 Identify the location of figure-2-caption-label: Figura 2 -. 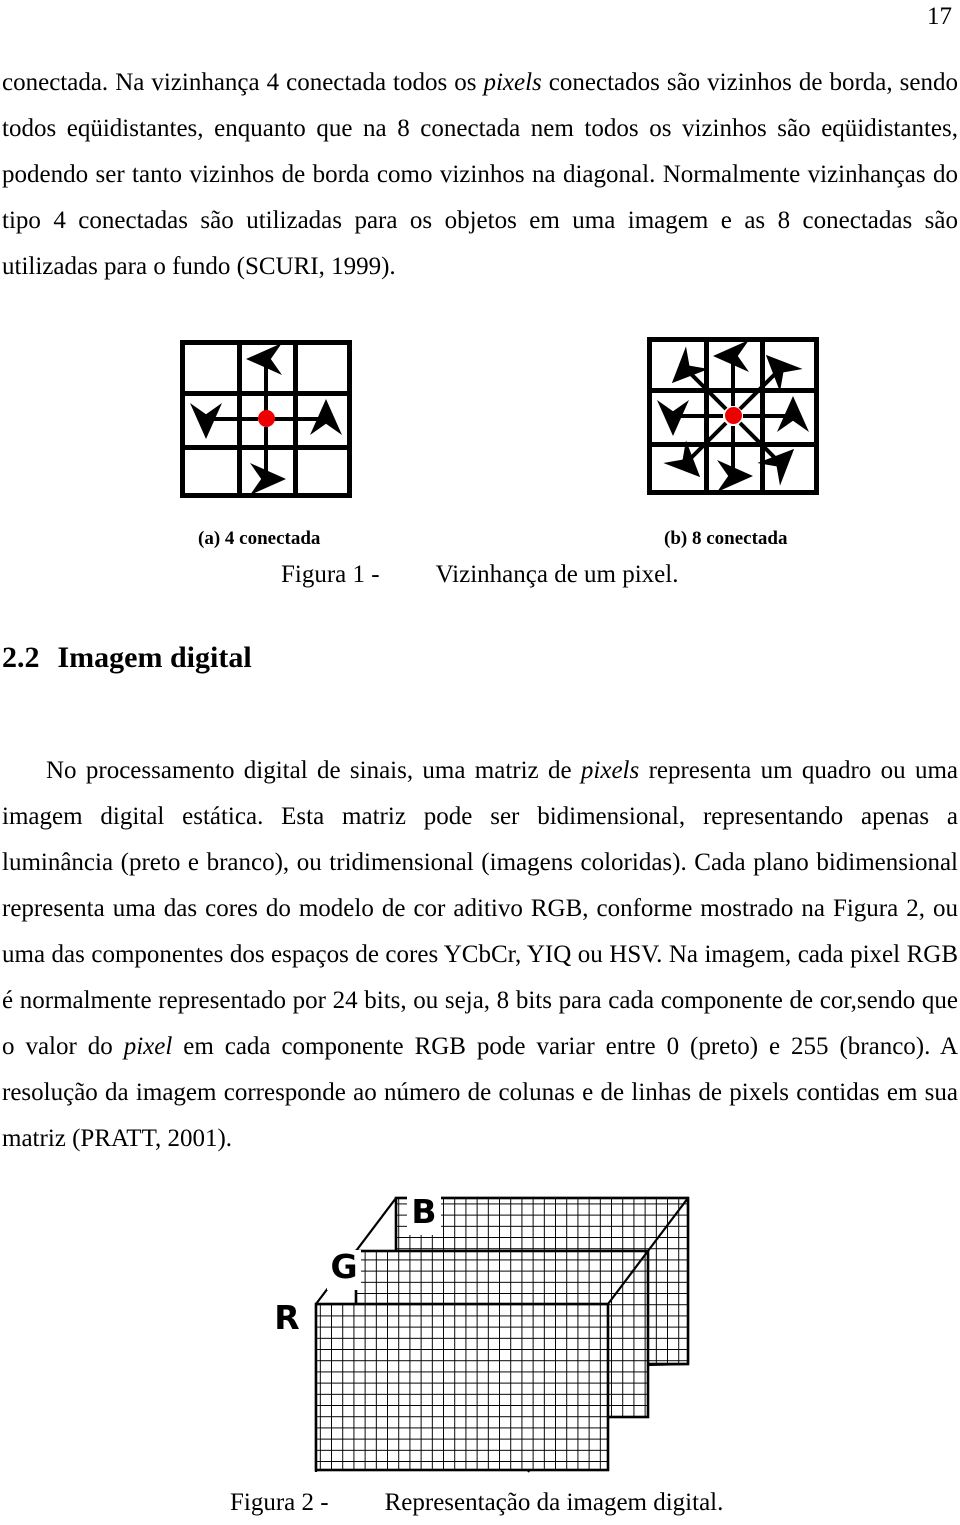
(279, 1502).